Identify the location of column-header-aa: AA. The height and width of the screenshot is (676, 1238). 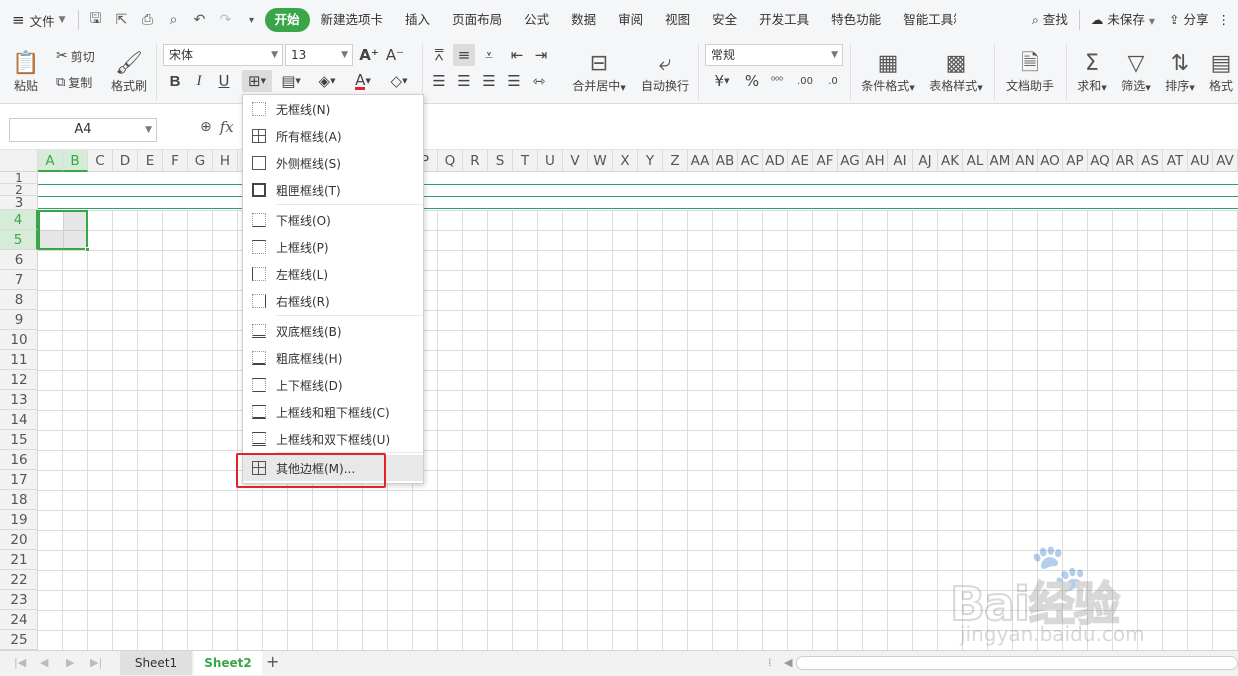
(700, 161).